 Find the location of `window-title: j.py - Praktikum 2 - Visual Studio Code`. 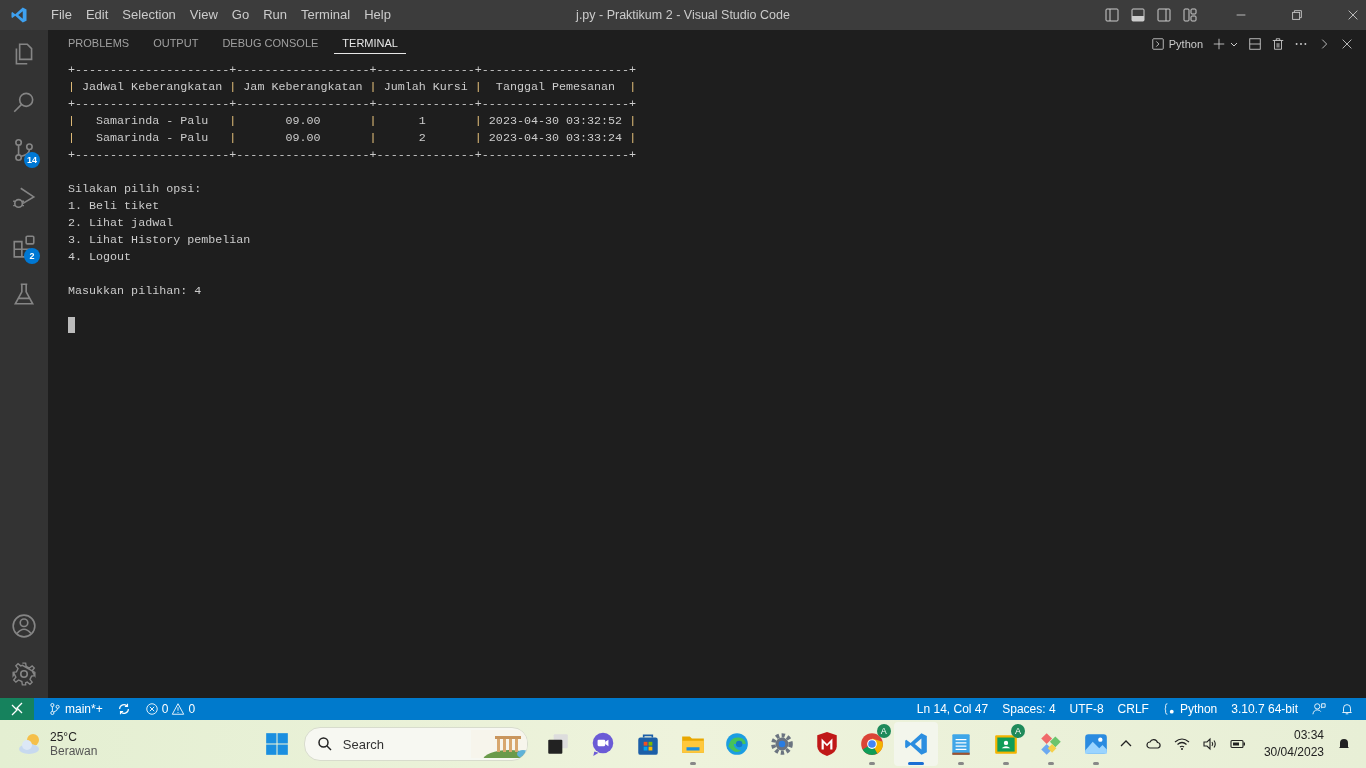

window-title: j.py - Praktikum 2 - Visual Studio Code is located at coordinates (682, 15).